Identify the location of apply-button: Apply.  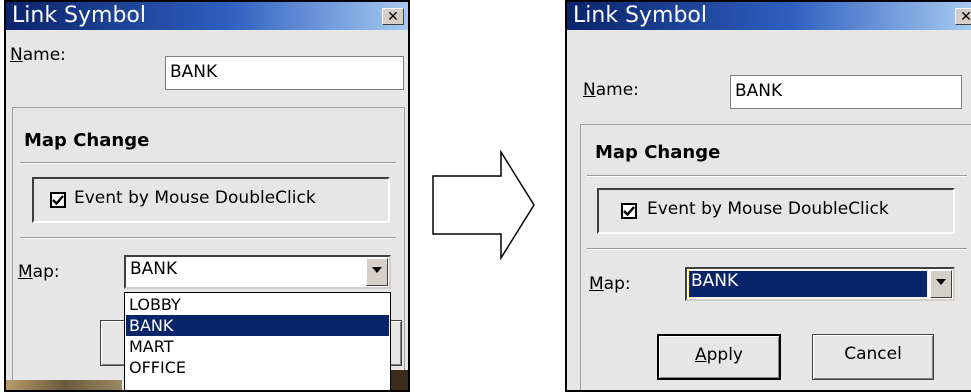
(719, 357).